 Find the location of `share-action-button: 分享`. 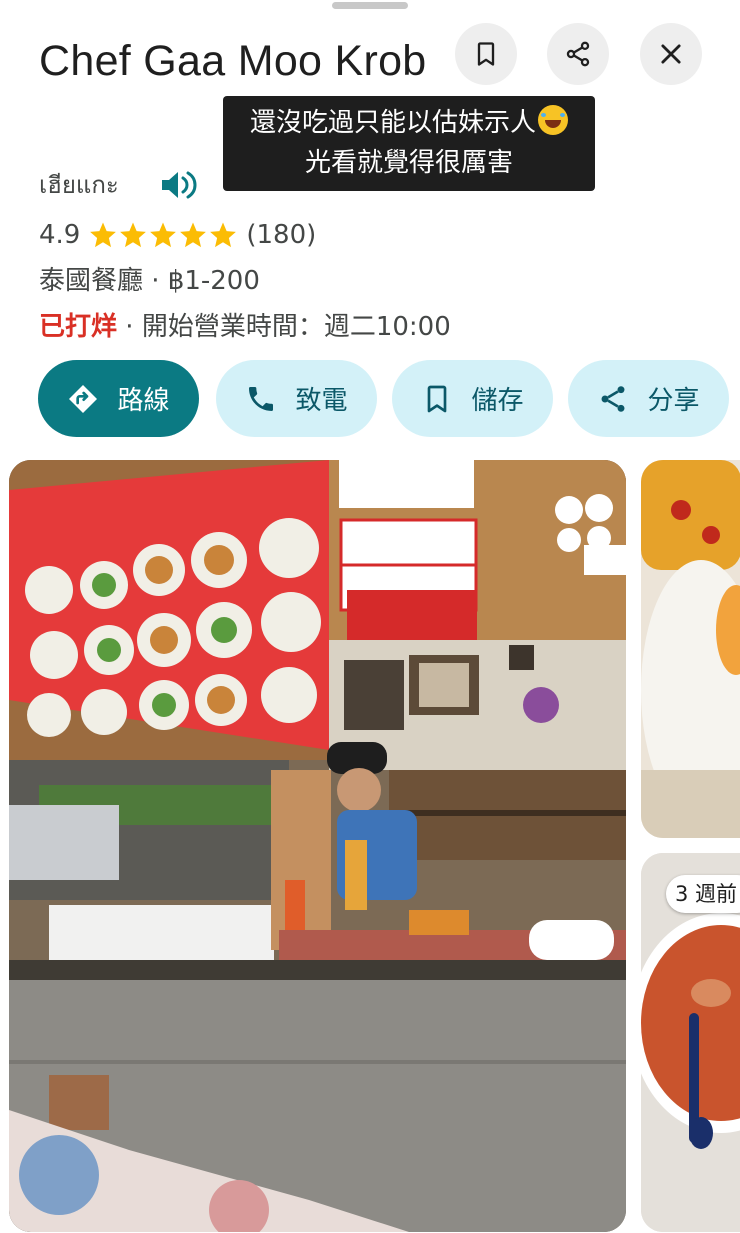

share-action-button: 分享 is located at coordinates (648, 398).